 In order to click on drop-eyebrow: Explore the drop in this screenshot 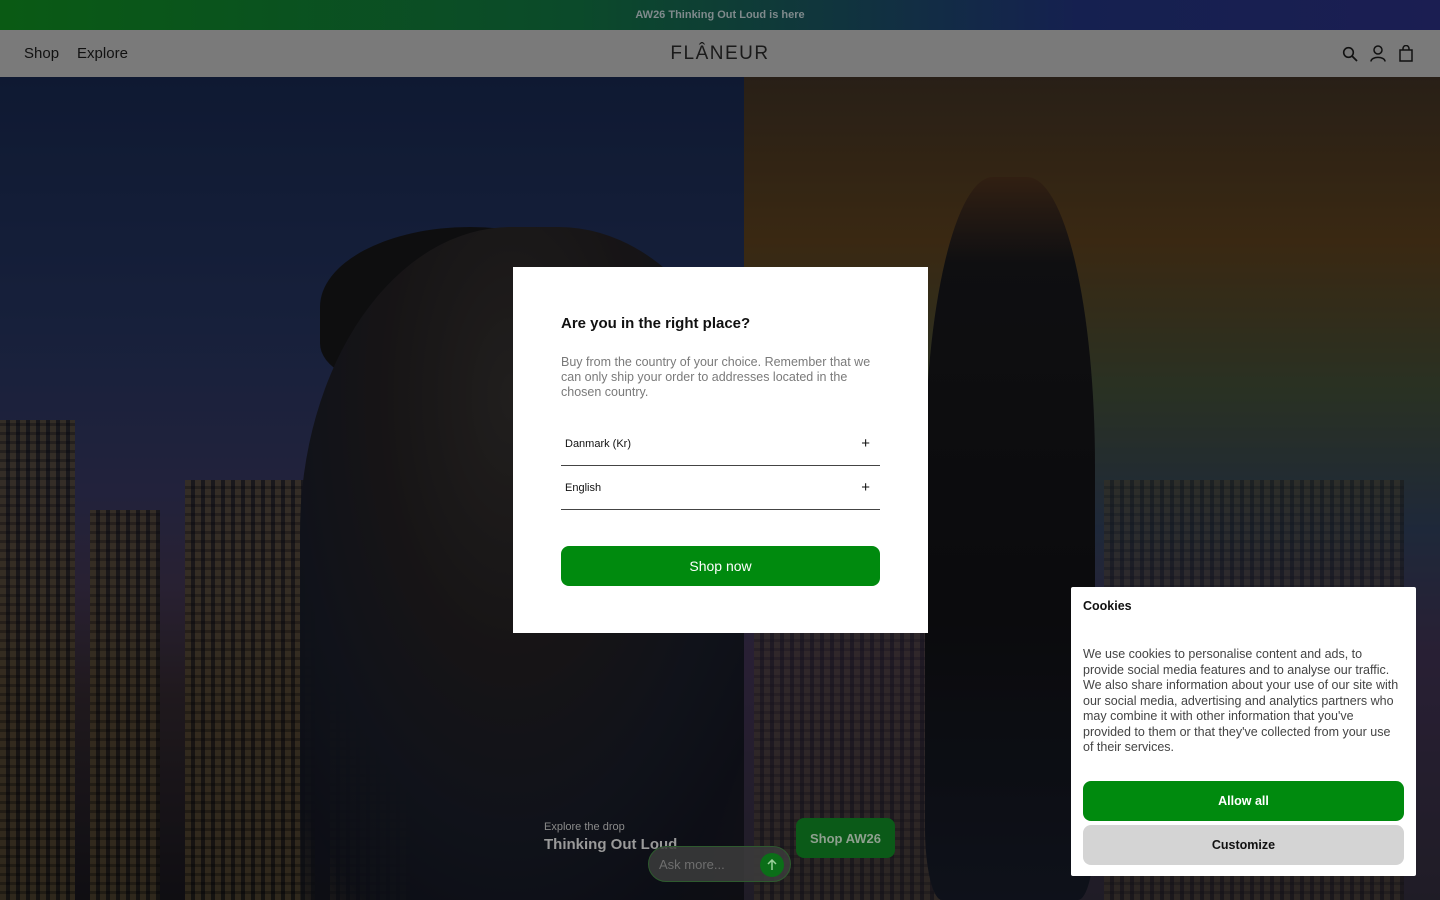, I will do `click(584, 827)`.